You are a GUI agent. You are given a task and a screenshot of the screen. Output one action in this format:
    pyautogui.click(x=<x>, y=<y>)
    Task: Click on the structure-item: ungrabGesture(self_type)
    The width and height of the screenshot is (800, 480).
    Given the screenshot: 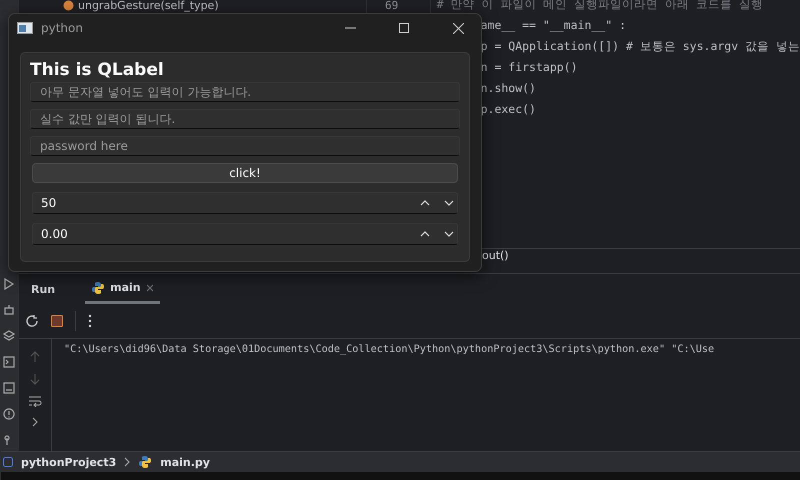 What is the action you would take?
    pyautogui.click(x=148, y=5)
    